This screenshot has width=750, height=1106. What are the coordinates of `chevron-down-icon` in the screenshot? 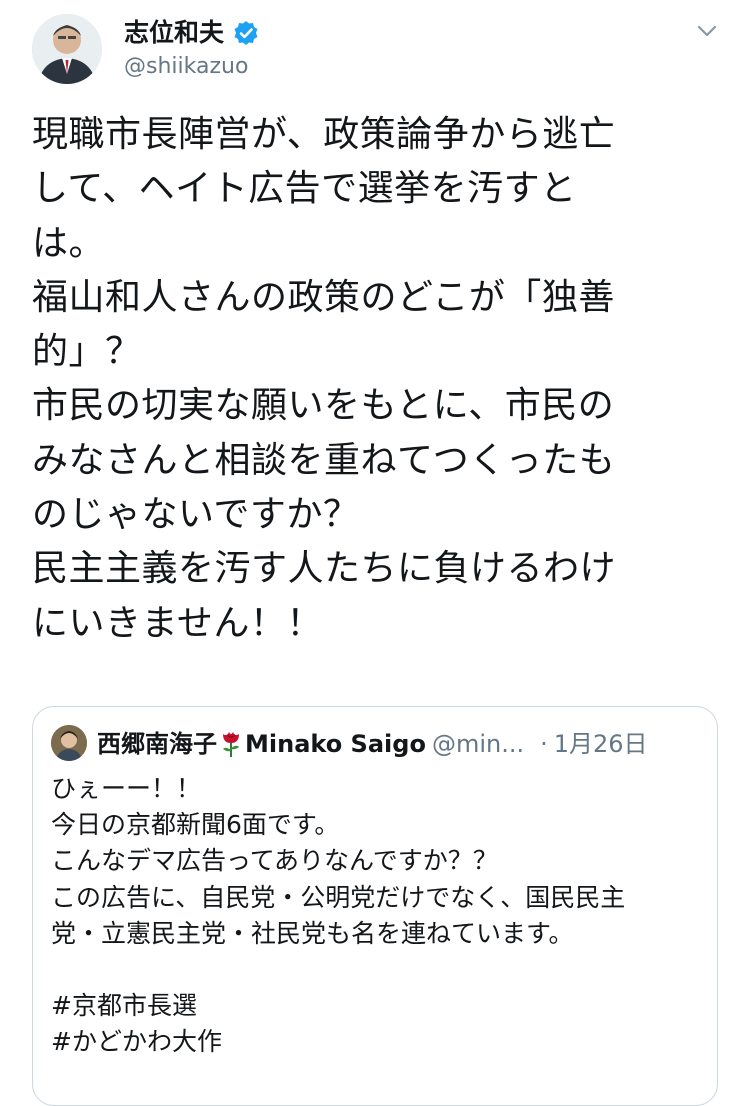 It's located at (707, 31).